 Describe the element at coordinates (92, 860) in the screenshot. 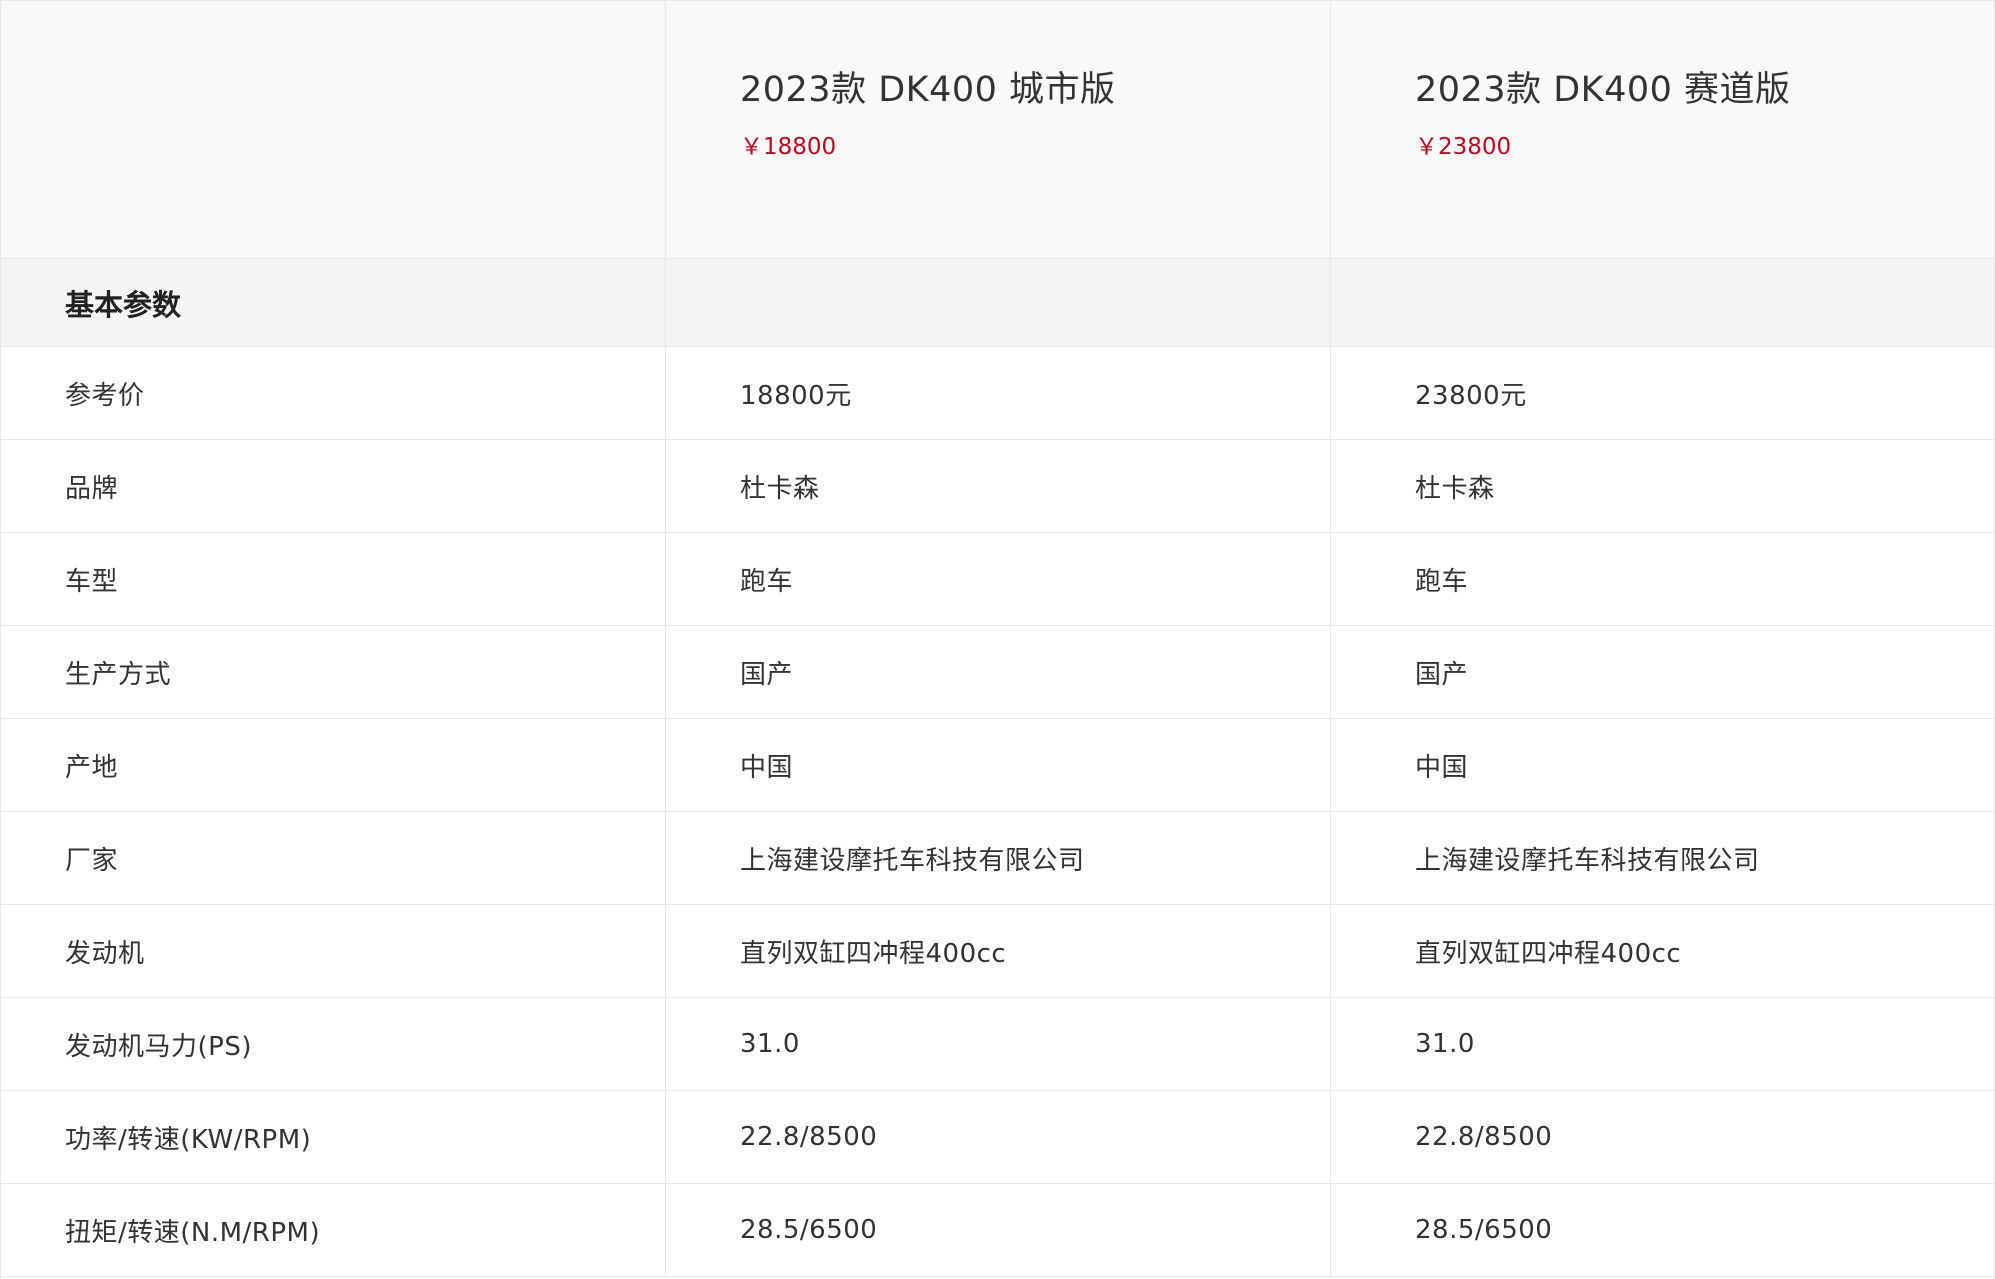

I see `row-label: 厂家` at that location.